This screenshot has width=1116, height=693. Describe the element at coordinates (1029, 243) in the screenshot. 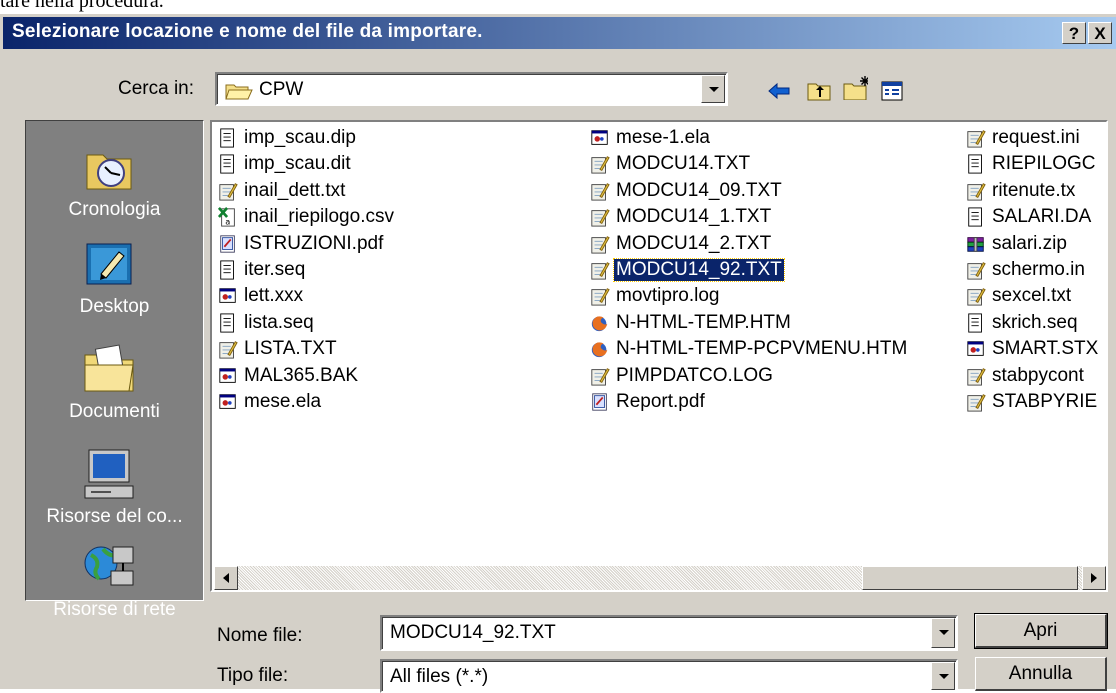

I see `file-name: salari.zip` at that location.